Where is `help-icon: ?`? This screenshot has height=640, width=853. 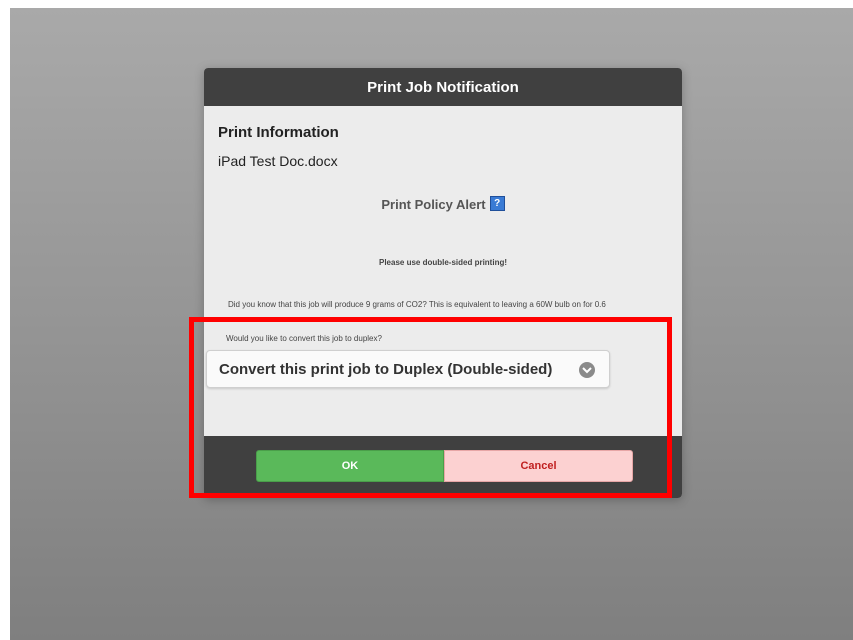
help-icon: ? is located at coordinates (497, 203).